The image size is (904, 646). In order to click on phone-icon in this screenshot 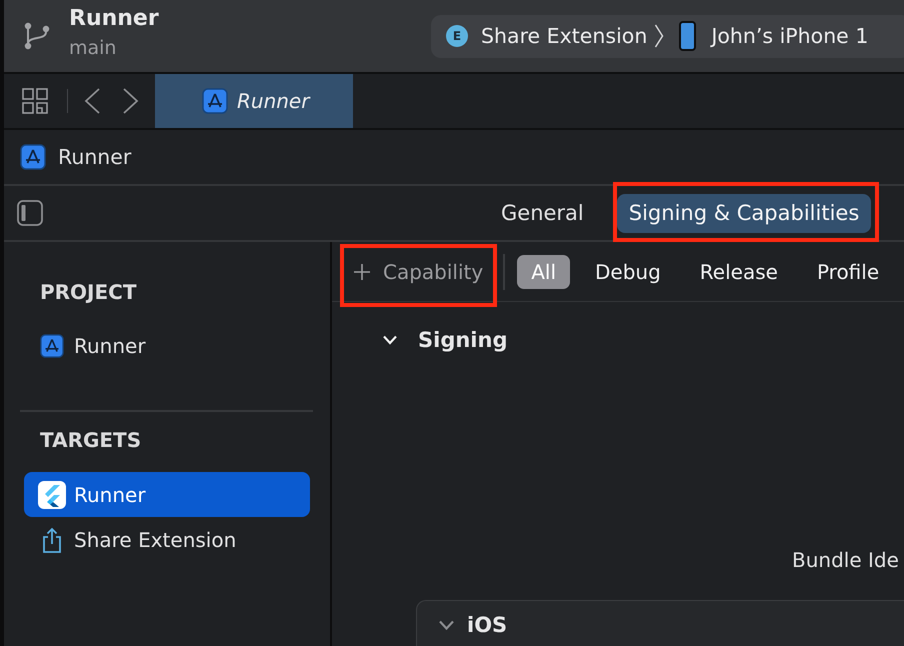, I will do `click(687, 36)`.